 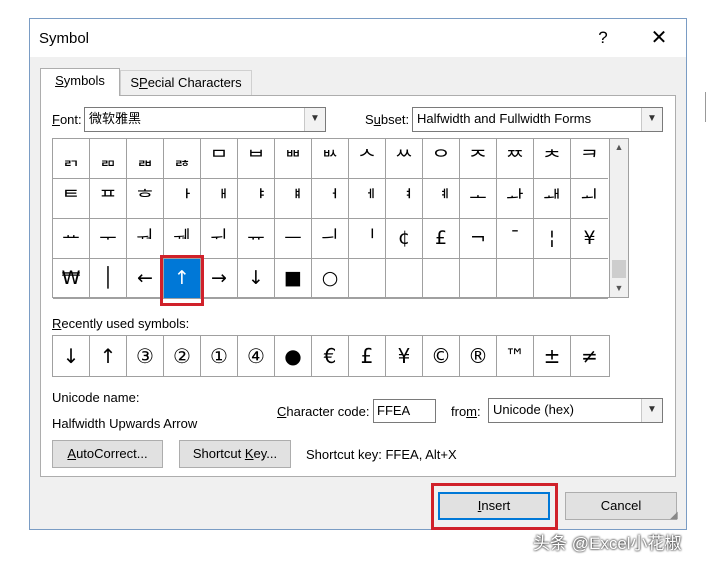 What do you see at coordinates (552, 199) in the screenshot?
I see `symbol-cell: ᅫ` at bounding box center [552, 199].